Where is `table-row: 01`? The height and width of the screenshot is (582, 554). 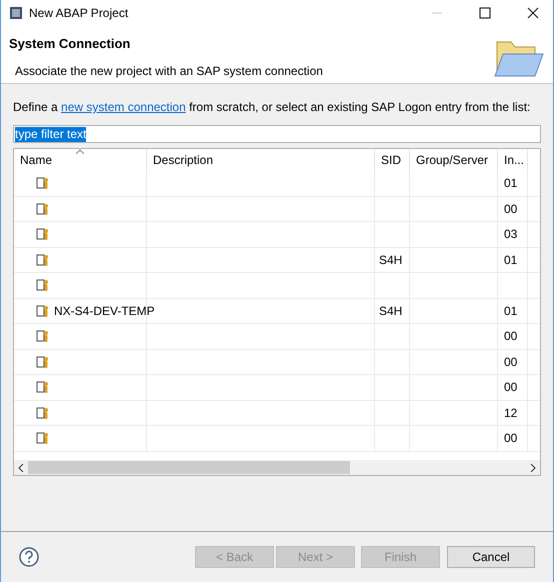 table-row: 01 is located at coordinates (277, 183).